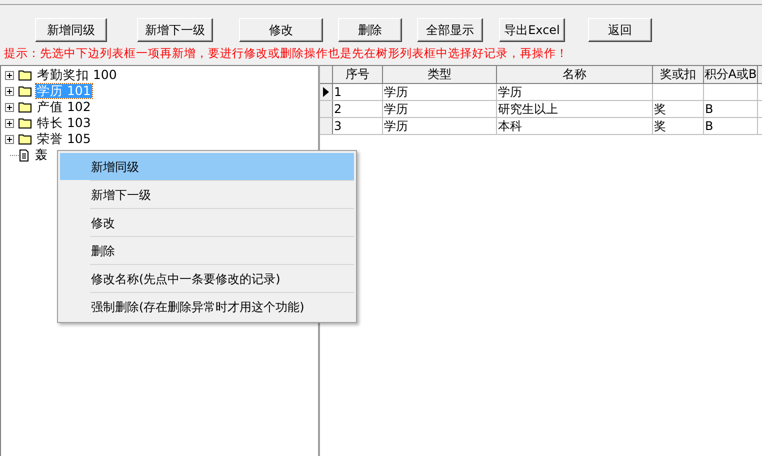  Describe the element at coordinates (71, 30) in the screenshot. I see `toolbar-button: 新增同级` at that location.